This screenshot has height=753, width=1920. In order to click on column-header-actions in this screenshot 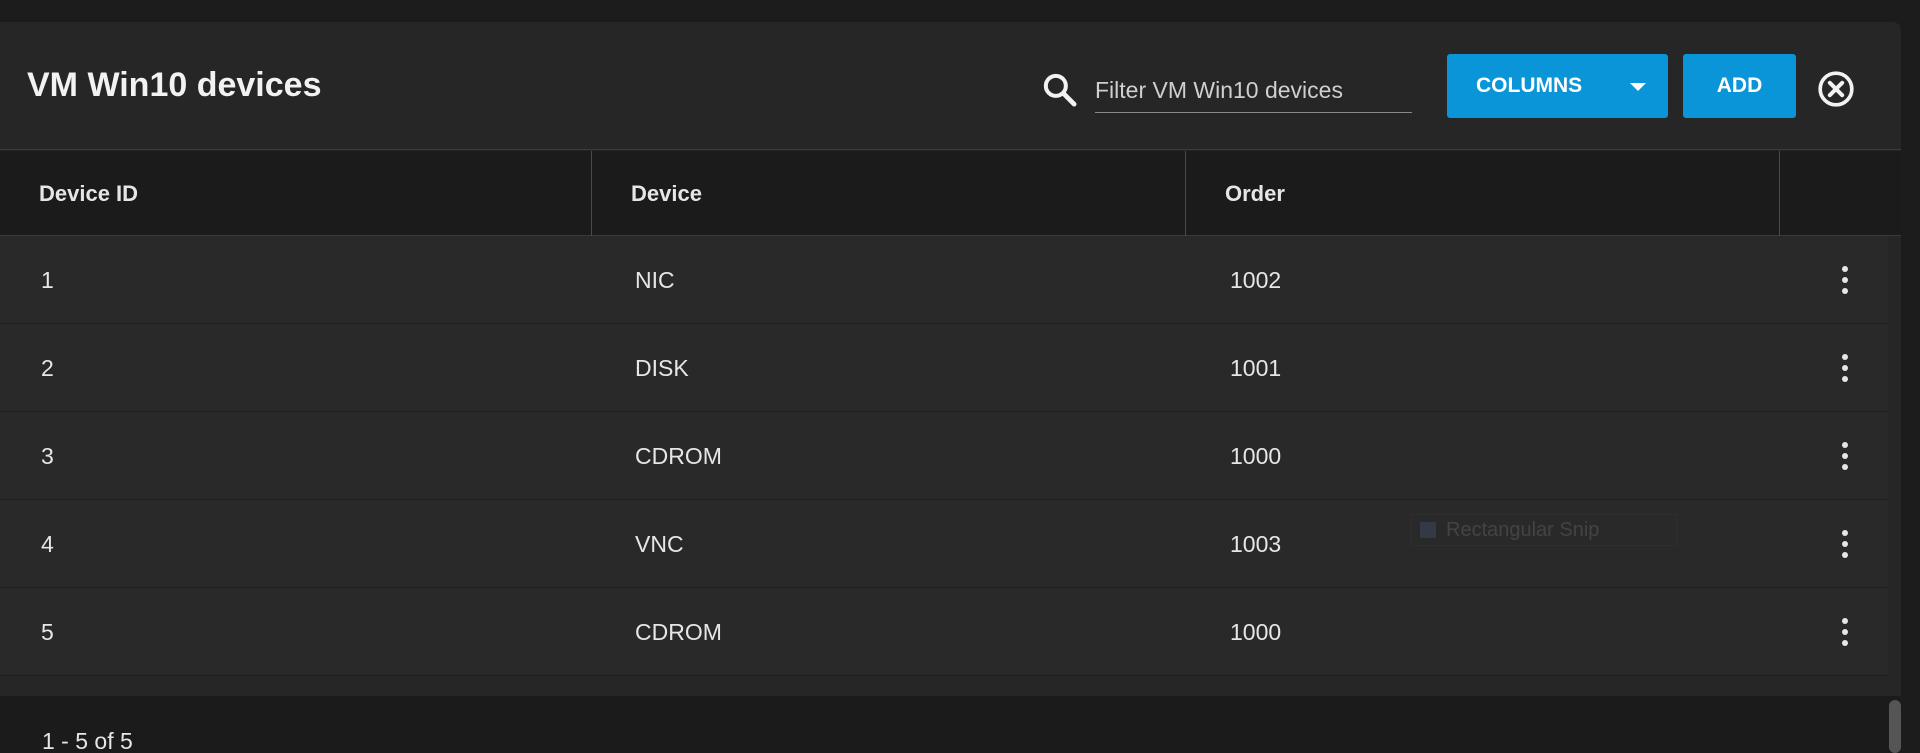, I will do `click(1840, 193)`.